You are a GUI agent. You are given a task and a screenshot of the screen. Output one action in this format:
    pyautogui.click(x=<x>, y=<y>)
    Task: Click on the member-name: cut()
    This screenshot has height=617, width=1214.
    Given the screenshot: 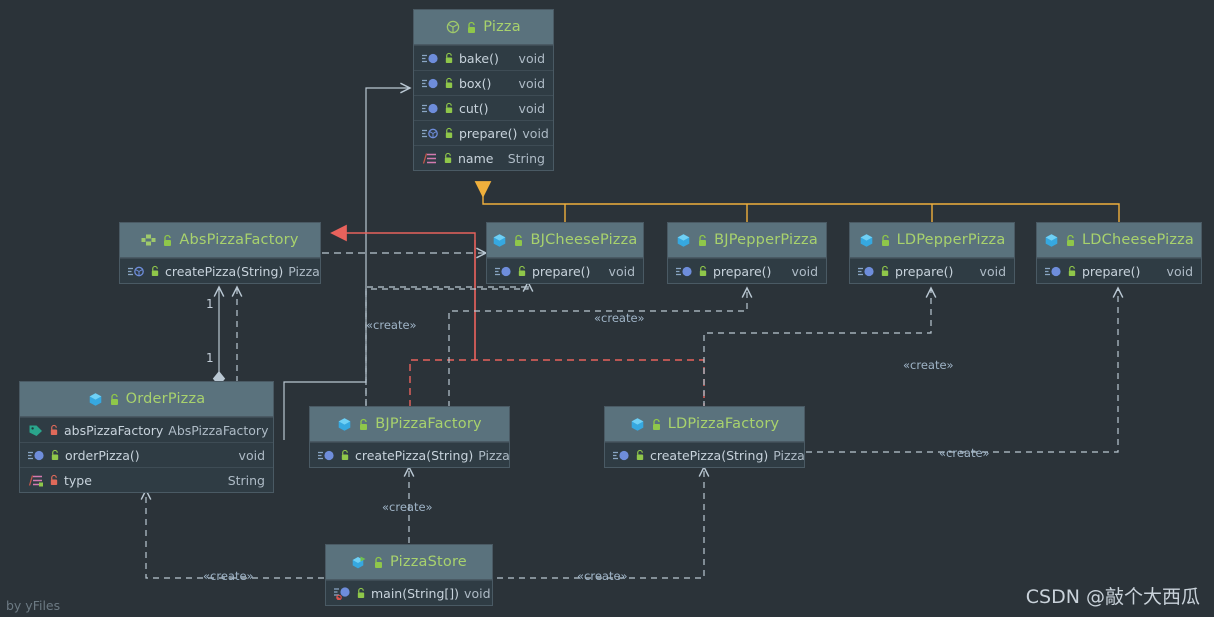 What is the action you would take?
    pyautogui.click(x=474, y=108)
    